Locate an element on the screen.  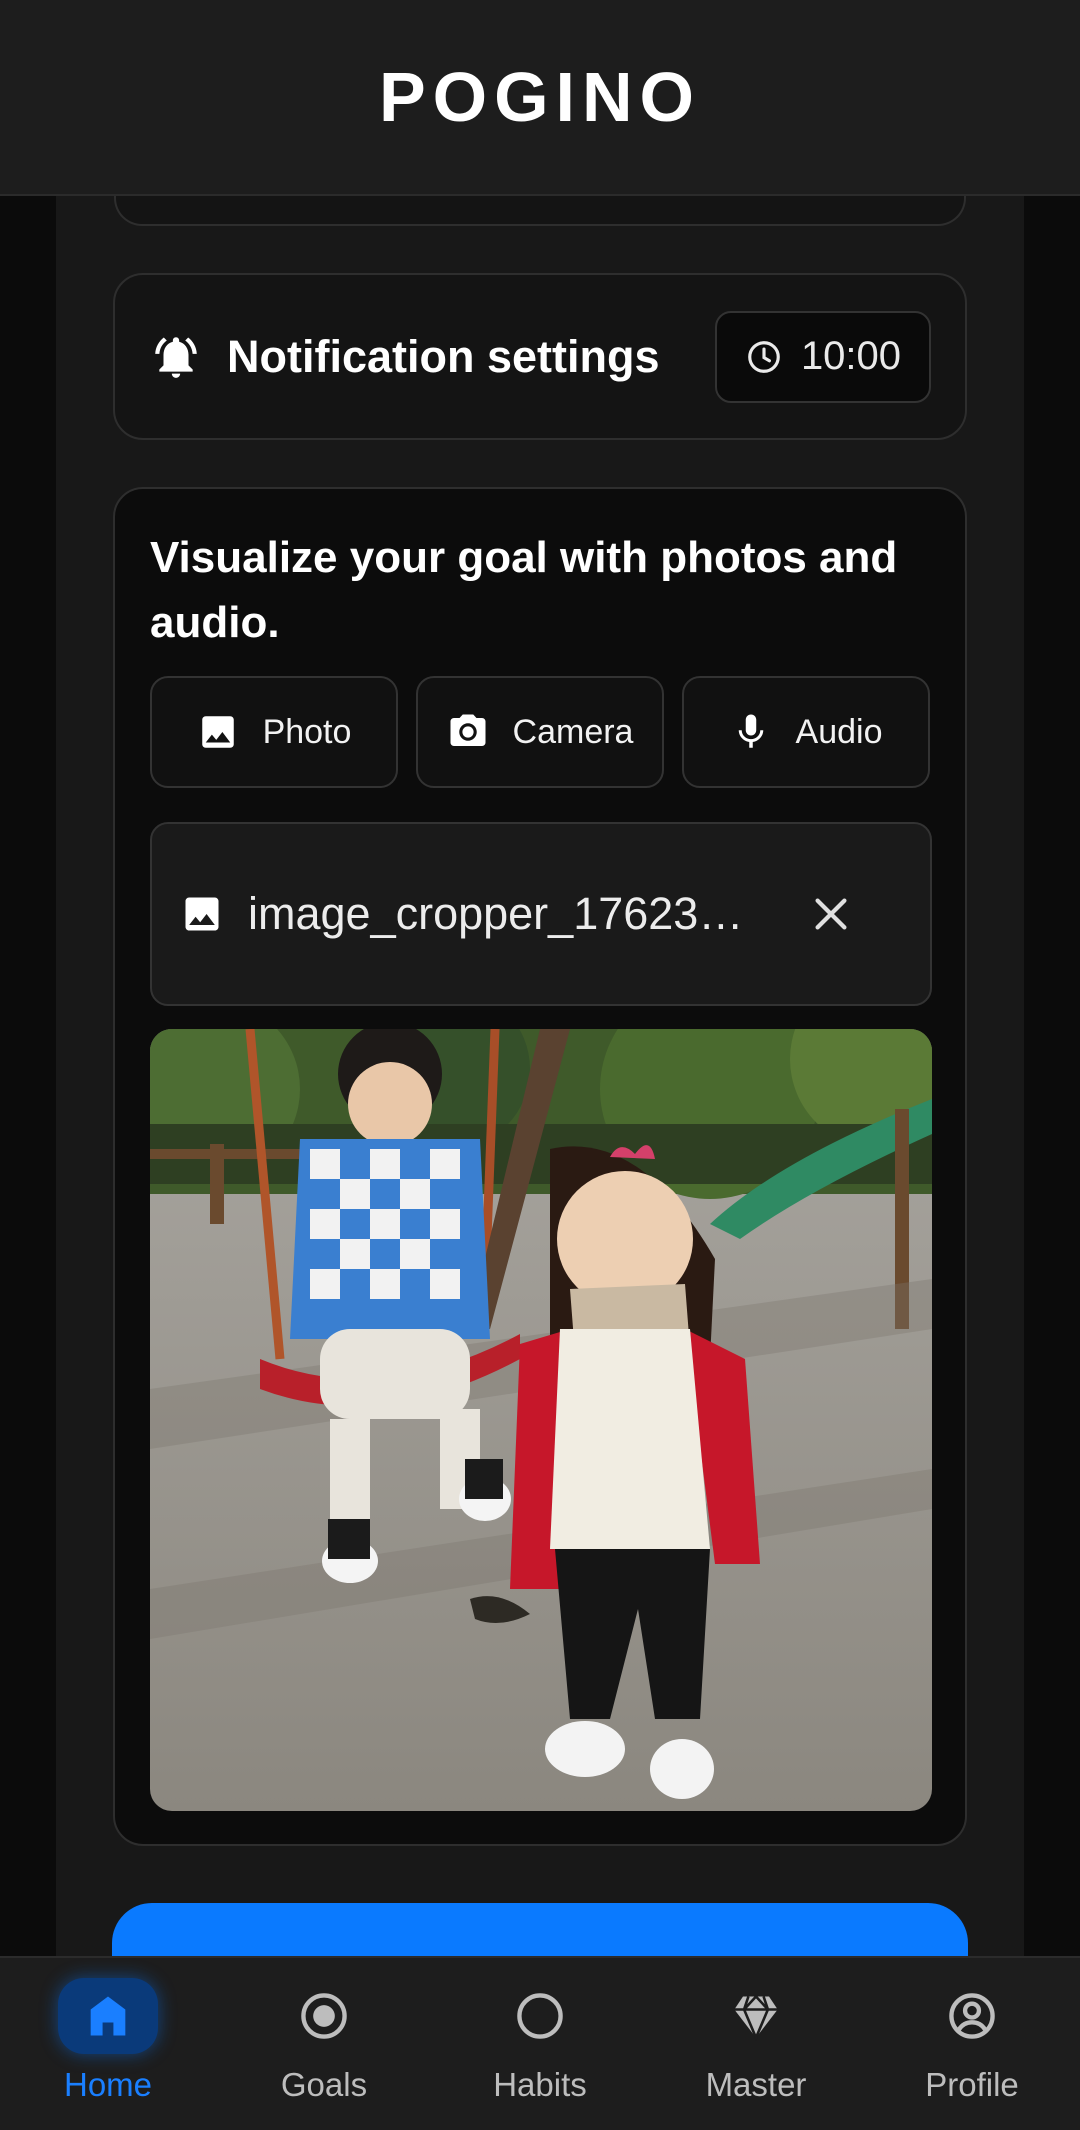
bottom-navigation: Home Goals Habits Master Profile is located at coordinates (540, 2043).